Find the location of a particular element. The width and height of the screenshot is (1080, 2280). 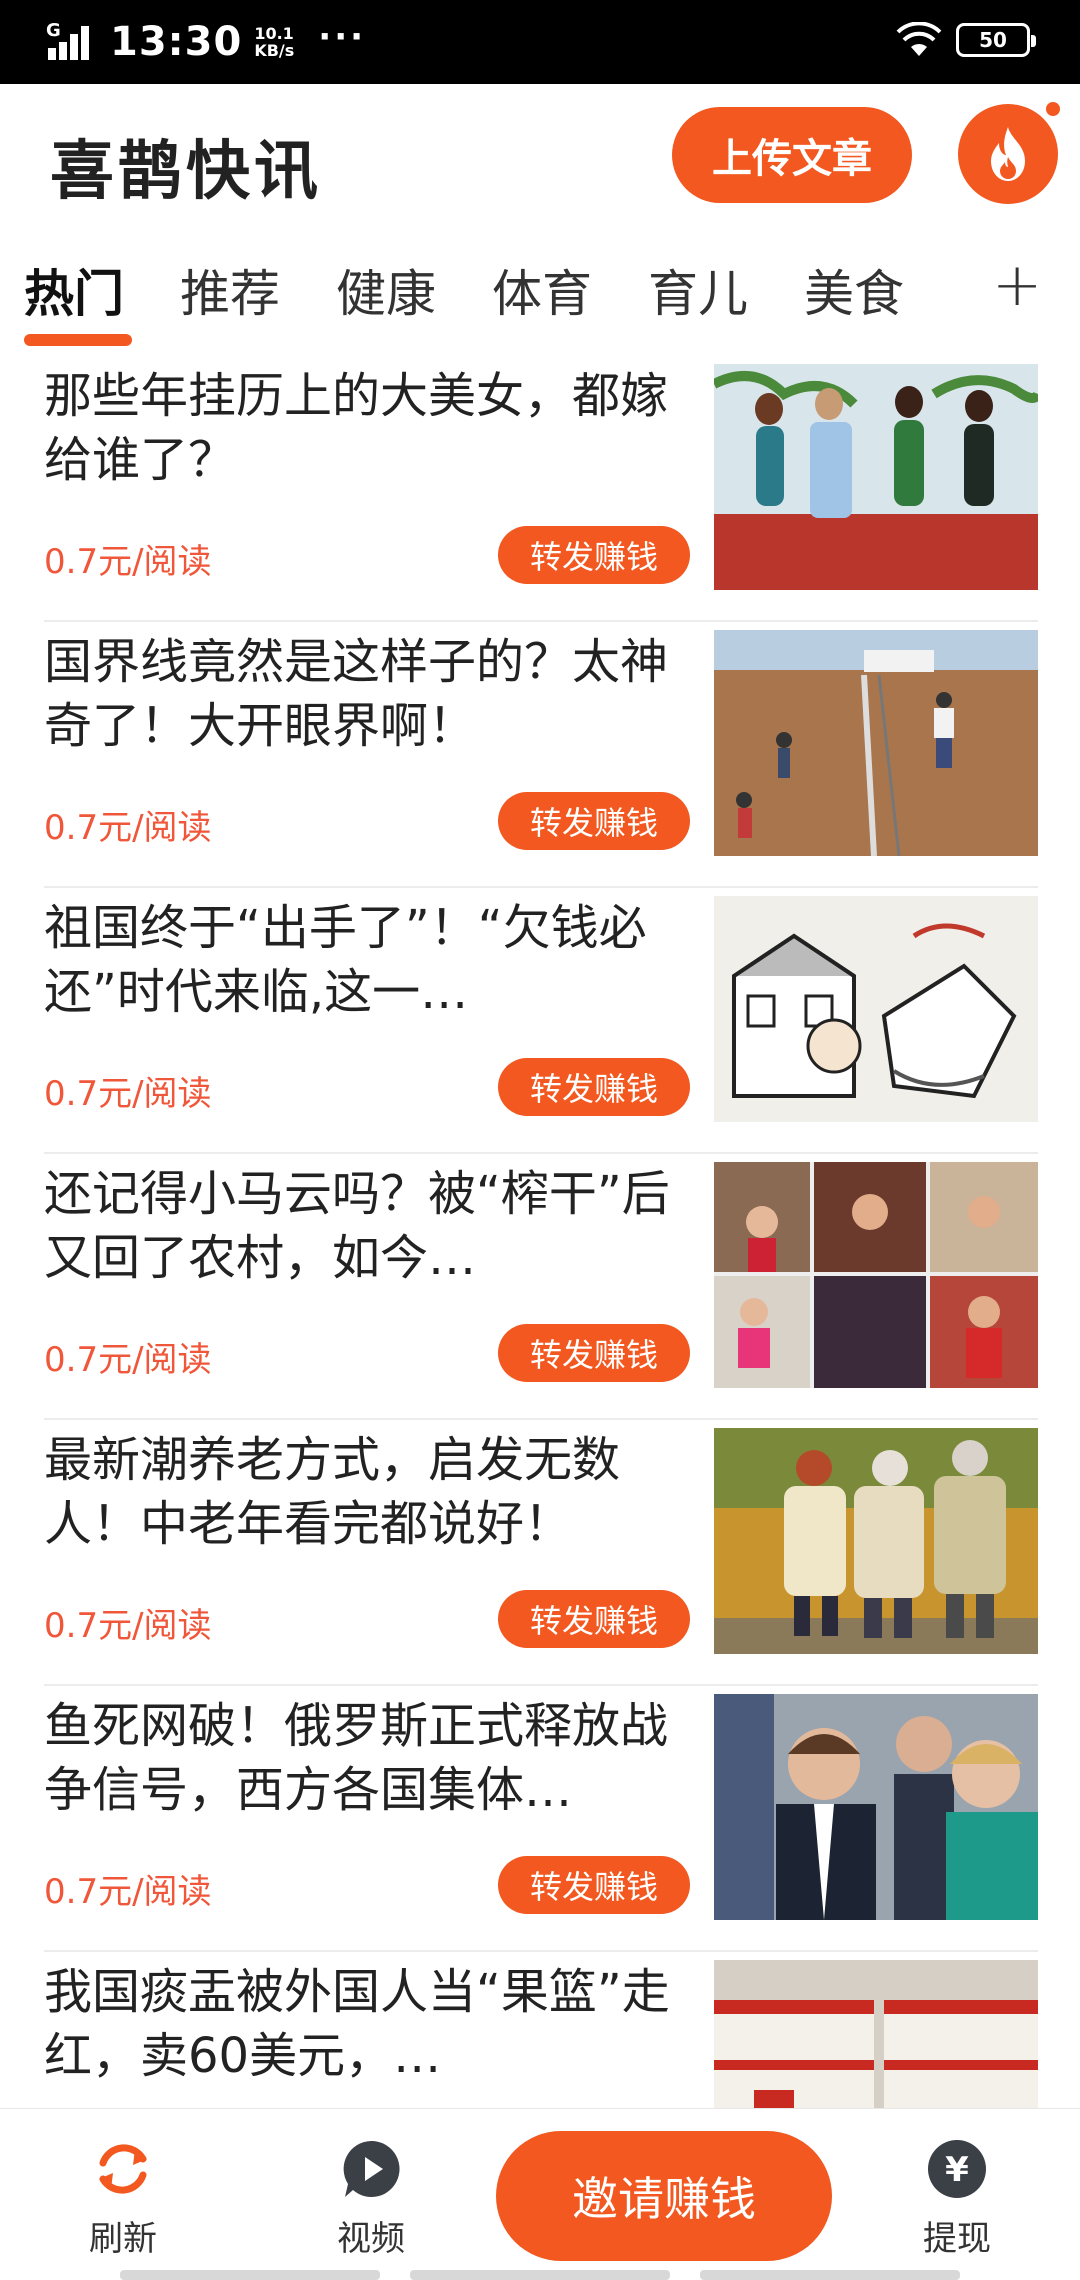

network-type: G is located at coordinates (53, 30).